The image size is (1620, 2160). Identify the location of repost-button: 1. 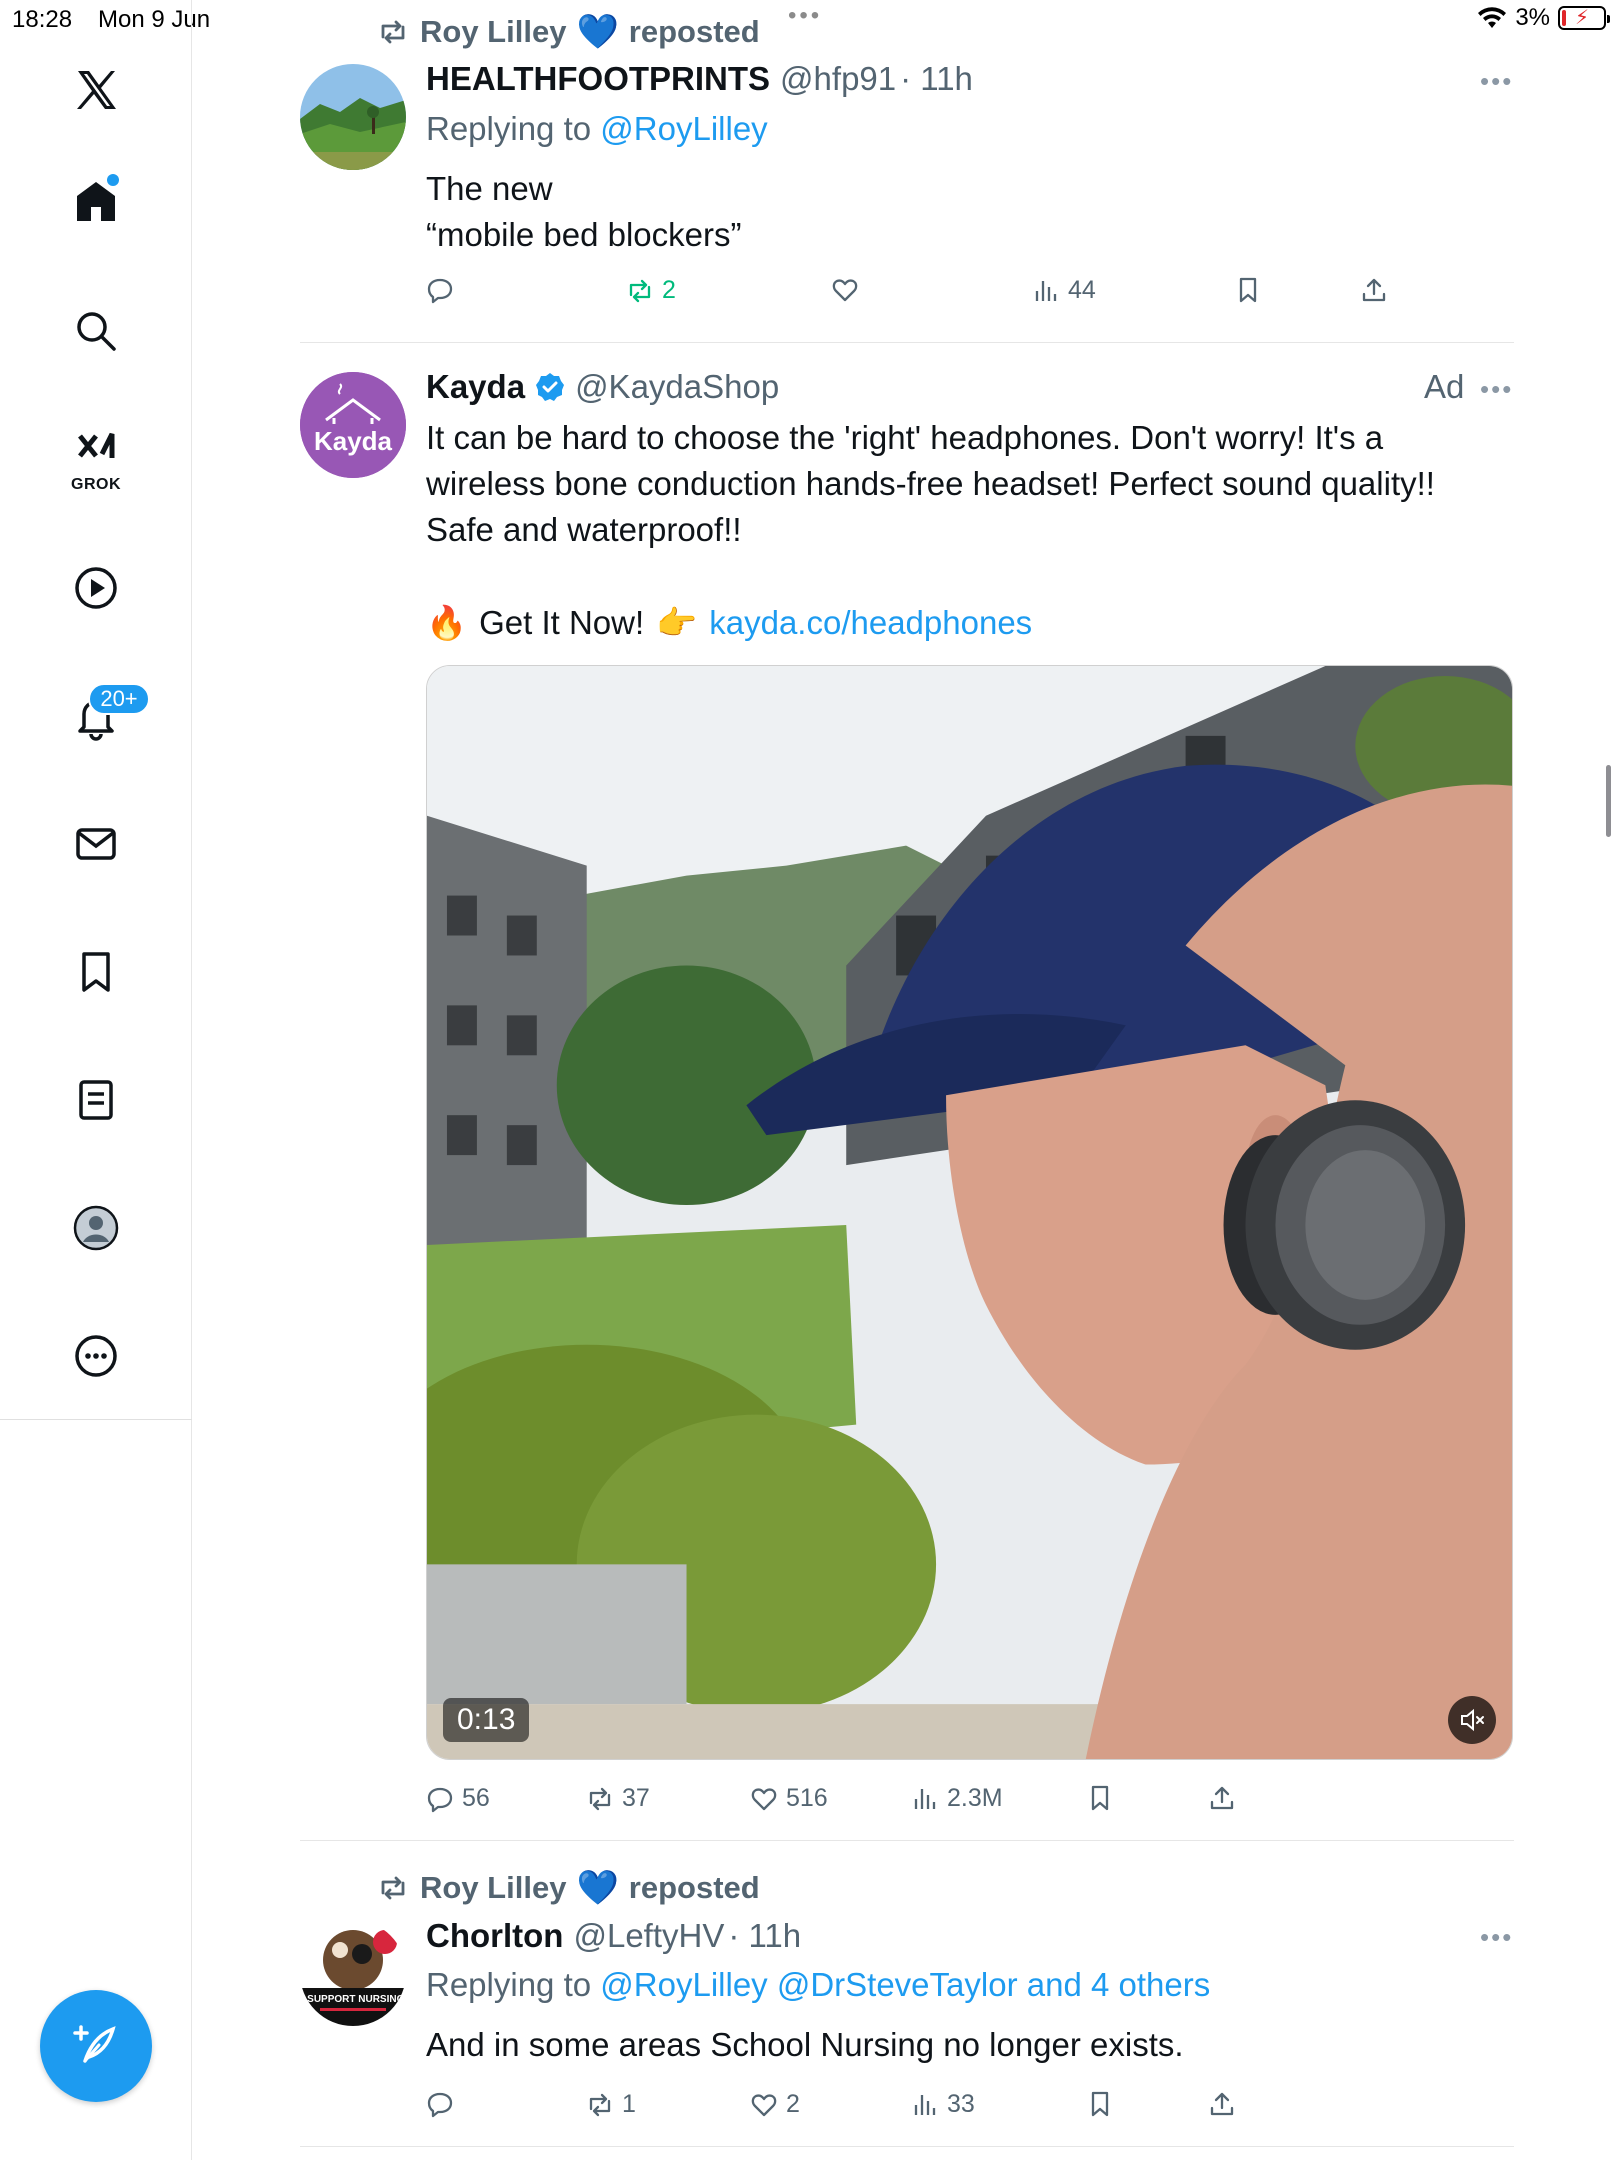
(611, 2104).